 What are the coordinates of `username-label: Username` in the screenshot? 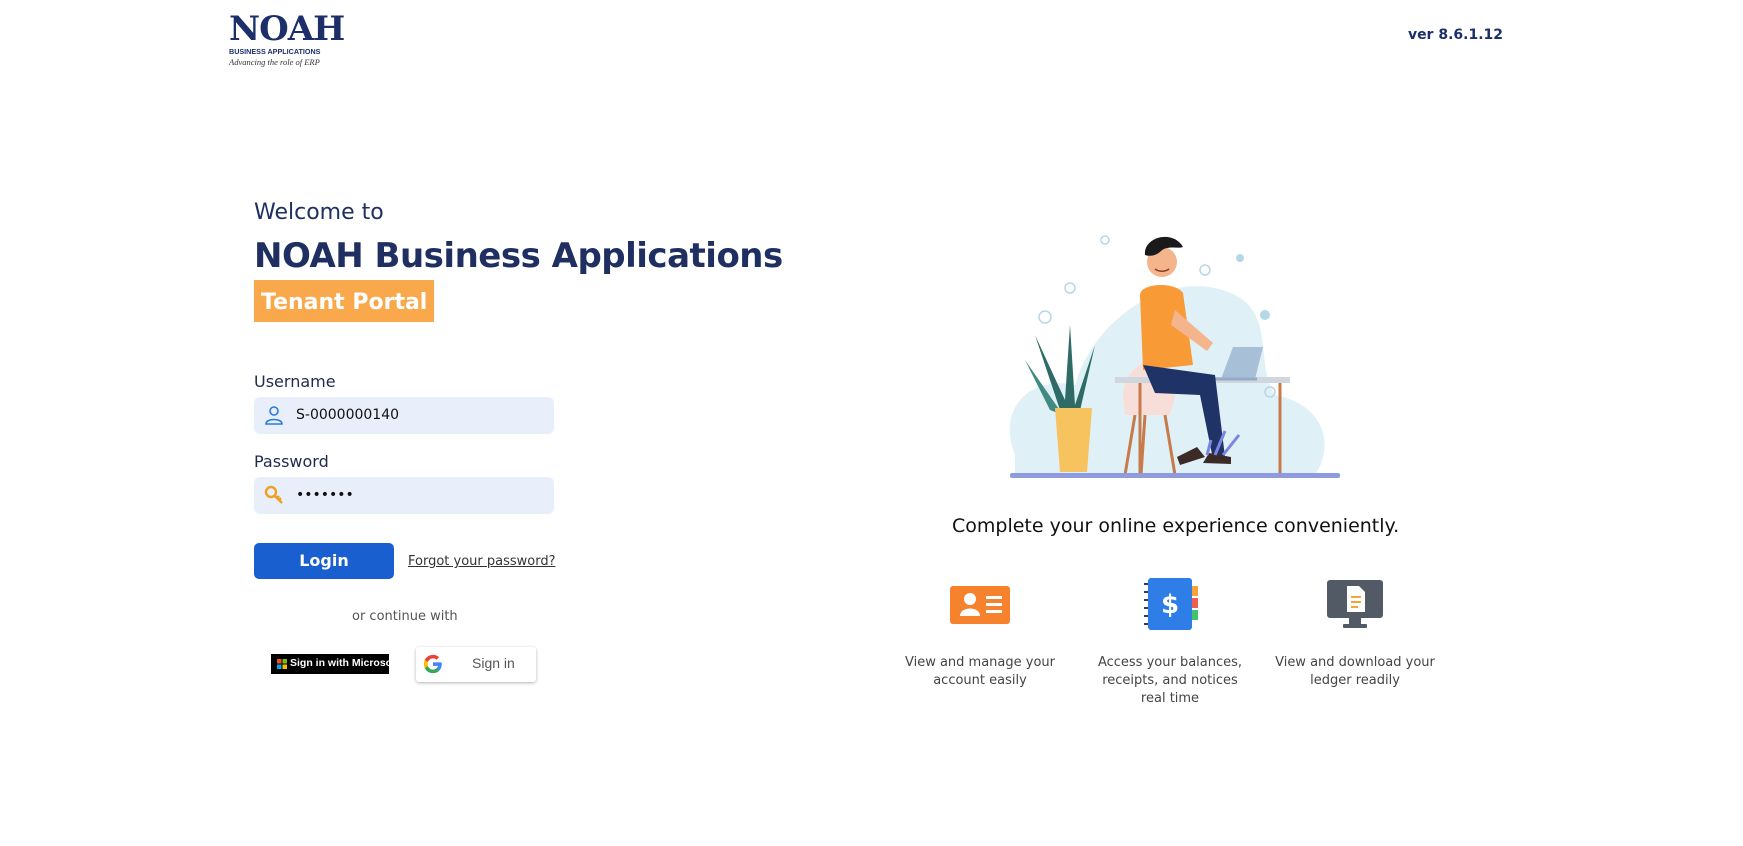 It's located at (295, 381).